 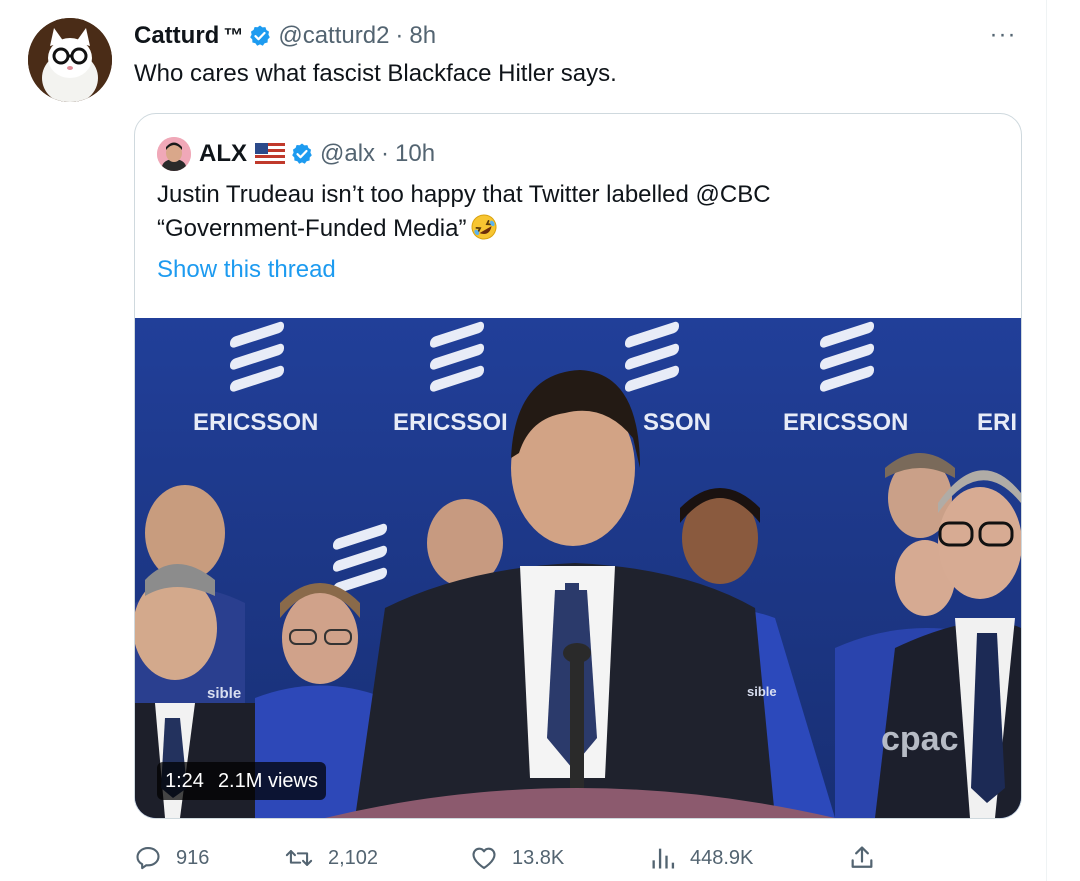 I want to click on video-duration: 1:24, so click(x=184, y=780).